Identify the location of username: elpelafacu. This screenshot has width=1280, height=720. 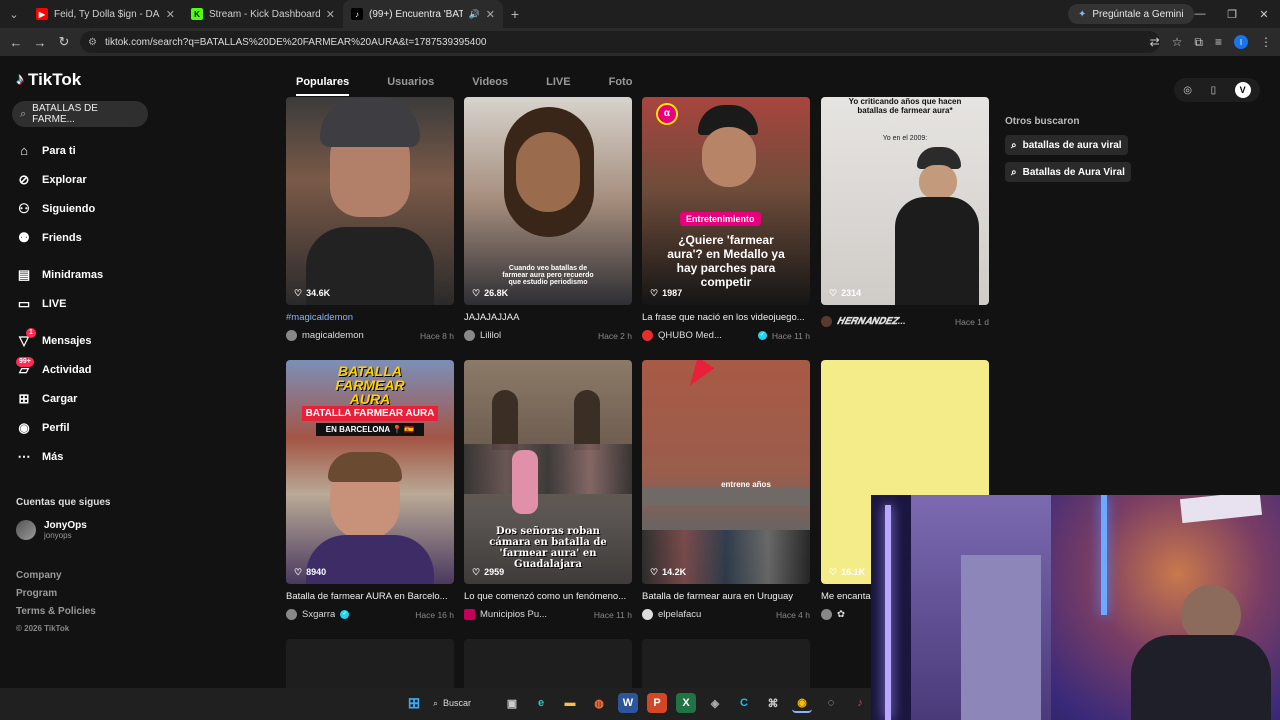
(714, 614).